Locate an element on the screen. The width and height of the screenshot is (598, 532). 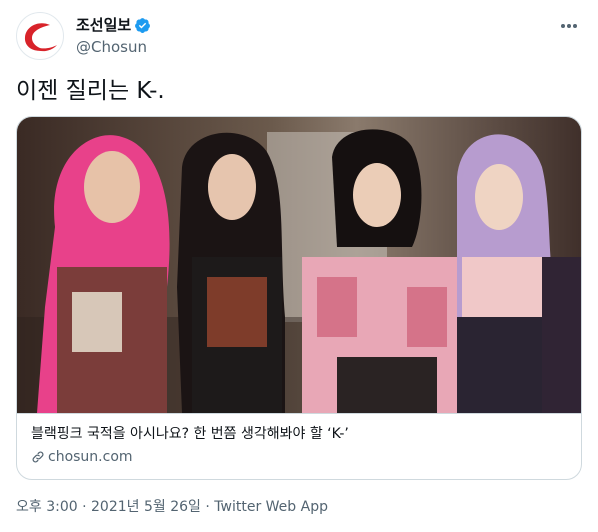
card-title: 블랙핑크 국적을 아시나요? 한 번쯤 생각해봐야 할 ‘K-’ is located at coordinates (299, 434).